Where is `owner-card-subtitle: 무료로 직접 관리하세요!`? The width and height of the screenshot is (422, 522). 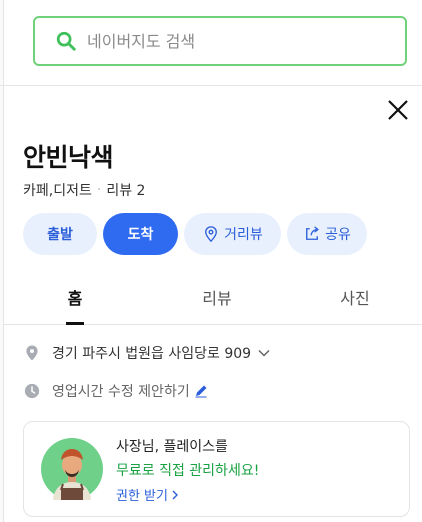
owner-card-subtitle: 무료로 직접 관리하세요! is located at coordinates (188, 471).